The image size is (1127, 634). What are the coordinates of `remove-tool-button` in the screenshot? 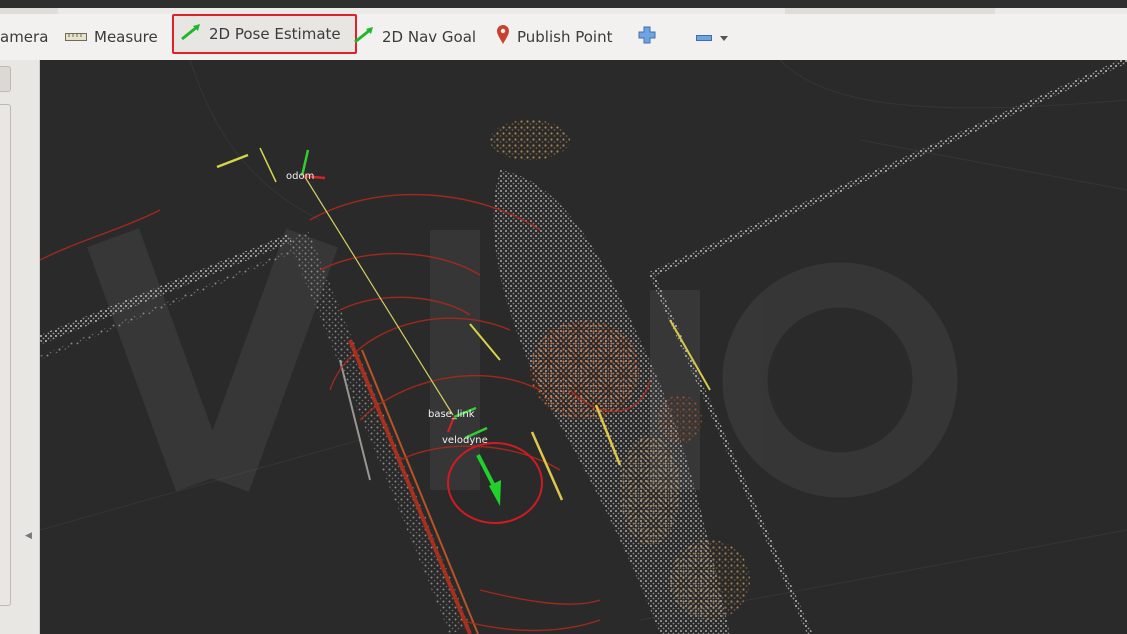 It's located at (712, 37).